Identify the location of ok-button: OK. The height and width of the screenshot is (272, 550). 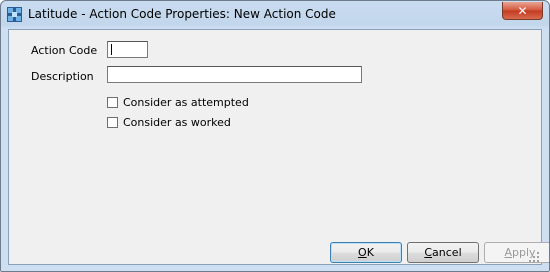
(366, 252).